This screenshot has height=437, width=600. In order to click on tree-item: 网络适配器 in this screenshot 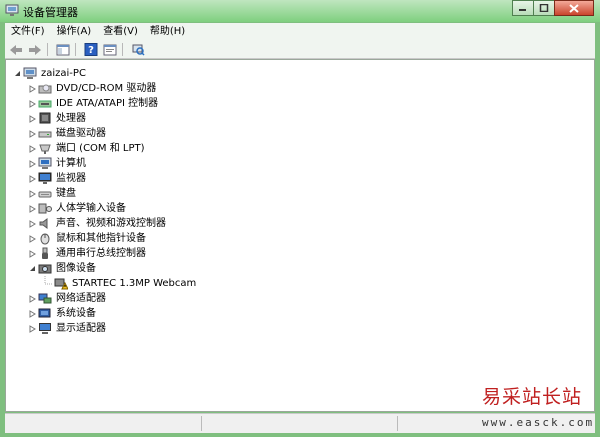, I will do `click(66, 298)`.